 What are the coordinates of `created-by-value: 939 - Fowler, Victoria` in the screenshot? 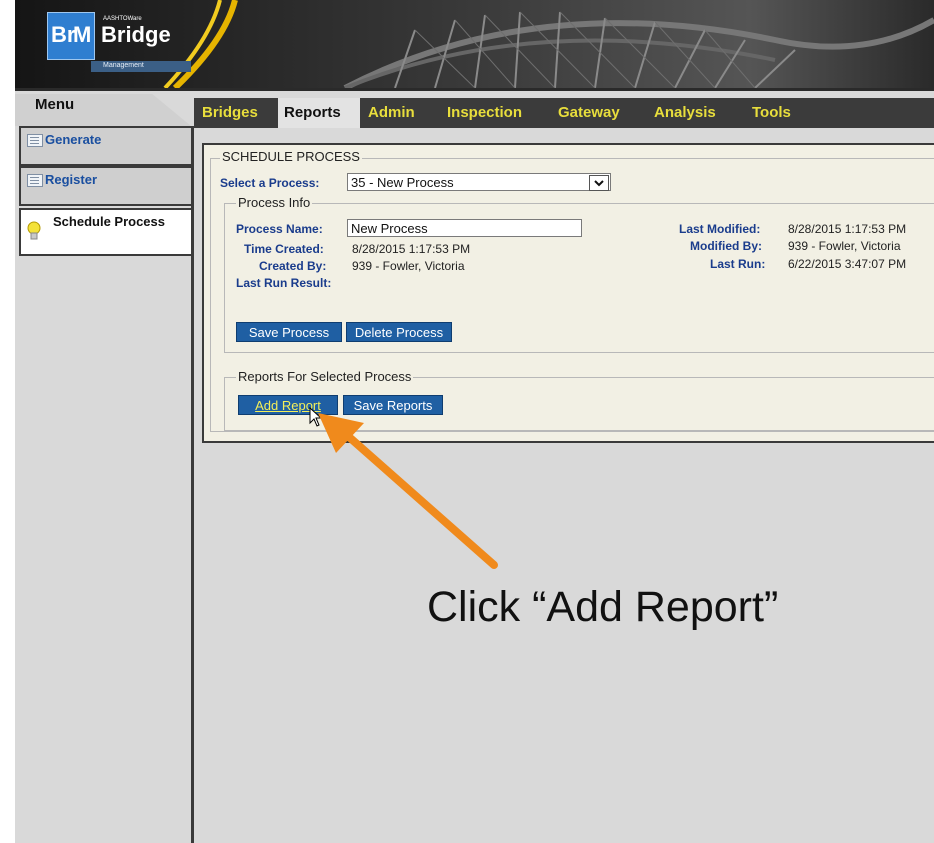 It's located at (408, 266).